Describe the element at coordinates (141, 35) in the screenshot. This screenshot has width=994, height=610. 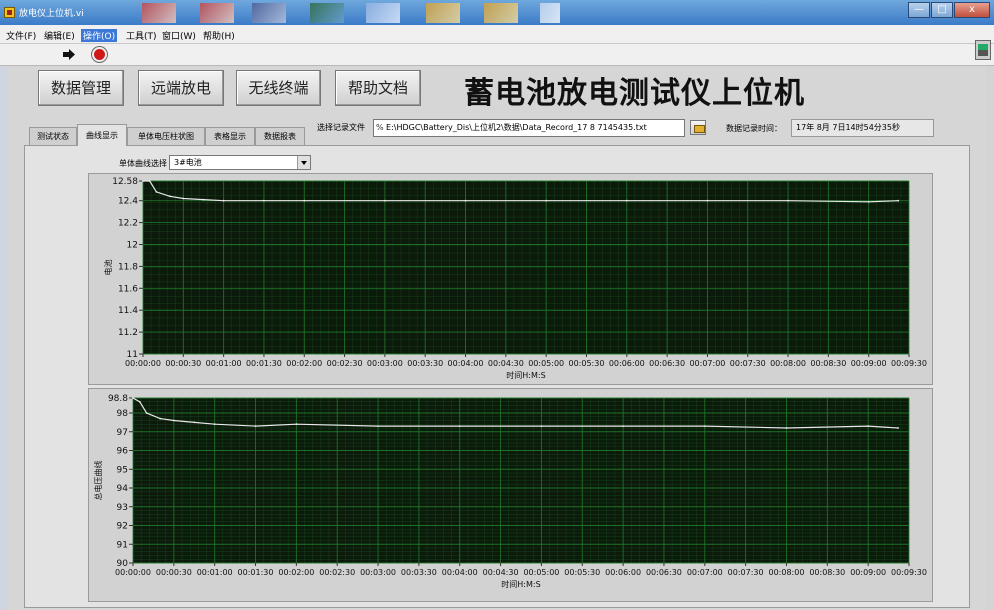
I see `menu-tools: 工具(T)` at that location.